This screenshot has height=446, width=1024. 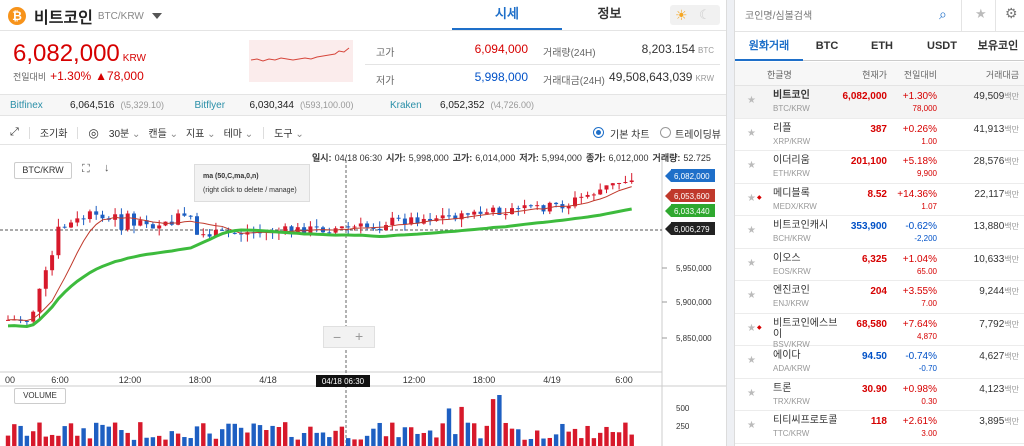 I want to click on coin-row: ★ ◆ 메디블록 MEDX/KRW 8.52 +14.36% 1.07 22,117백만, so click(x=879, y=200).